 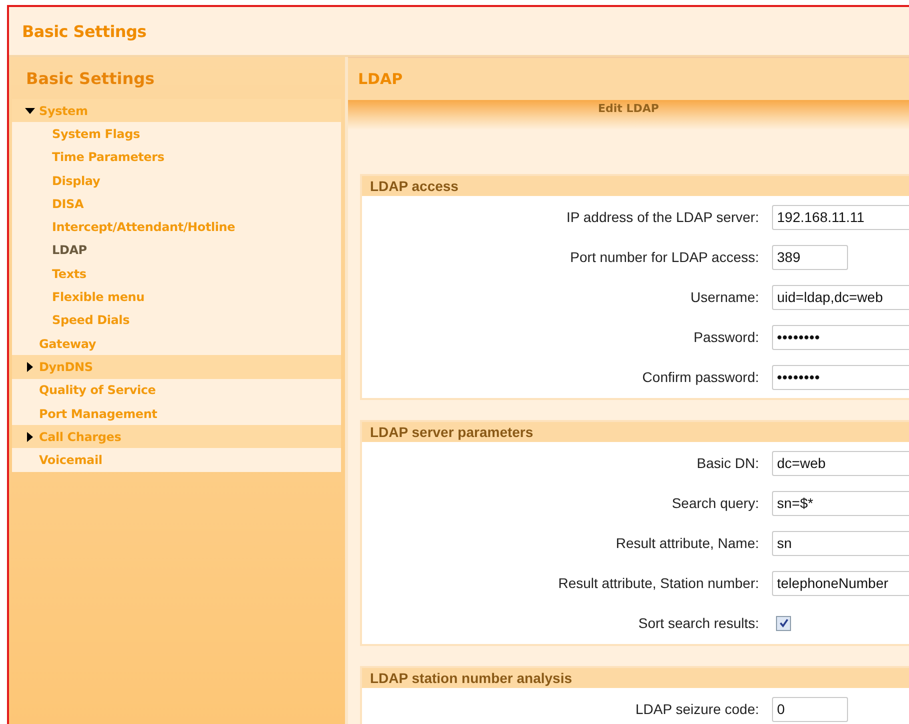 I want to click on input-field: uid=ldap,dc=web, so click(x=840, y=297).